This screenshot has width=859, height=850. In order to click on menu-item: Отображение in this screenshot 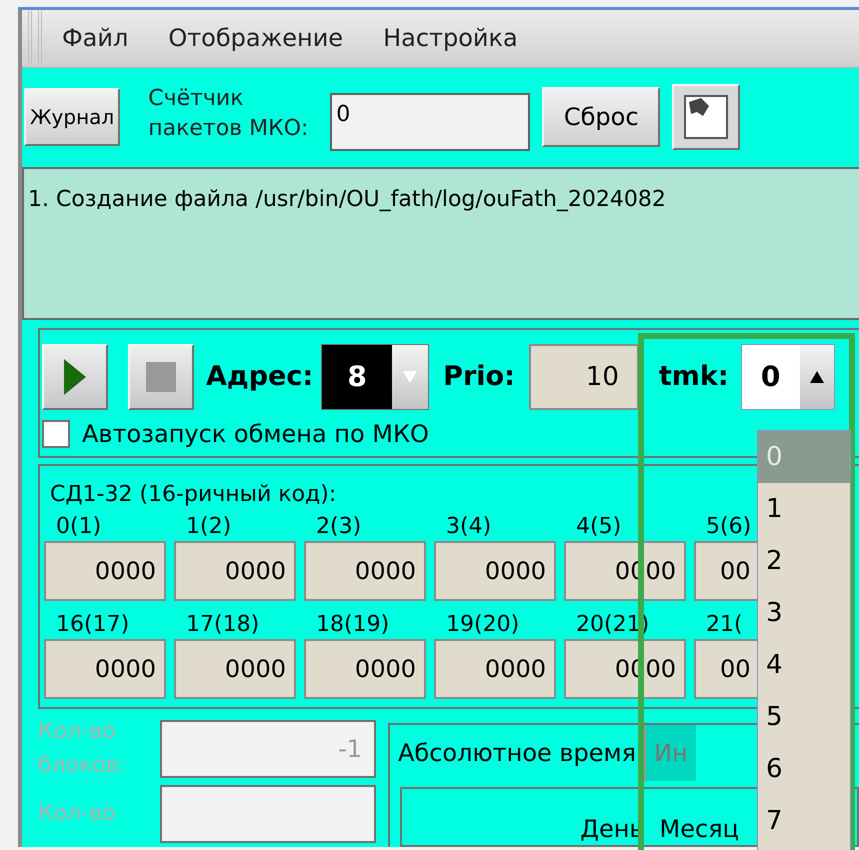, I will do `click(256, 38)`.